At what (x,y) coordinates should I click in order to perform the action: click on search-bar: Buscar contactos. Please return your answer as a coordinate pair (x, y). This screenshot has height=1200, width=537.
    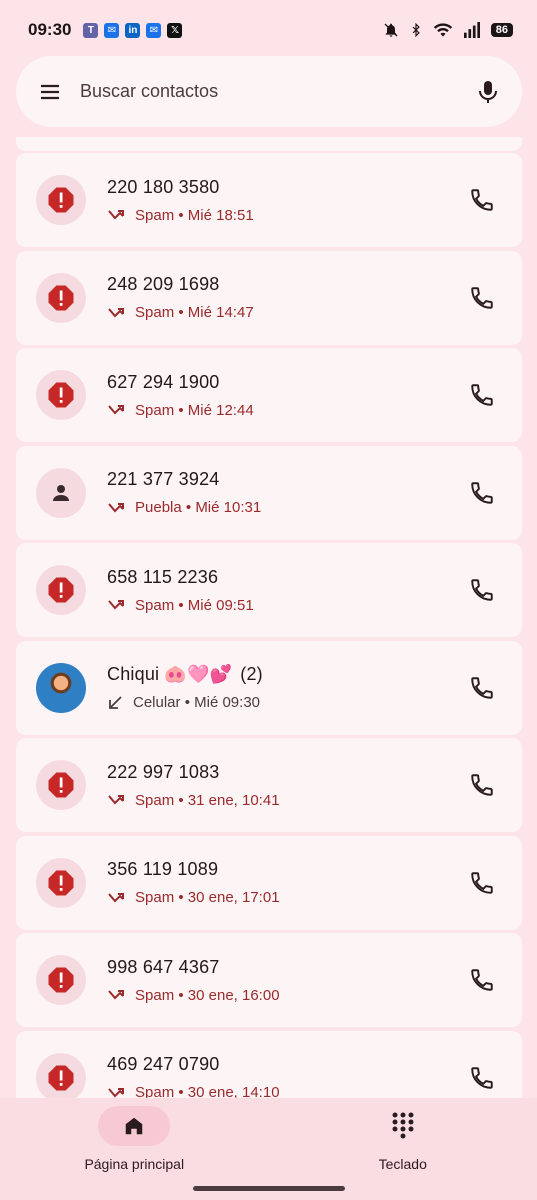
    Looking at the image, I should click on (269, 91).